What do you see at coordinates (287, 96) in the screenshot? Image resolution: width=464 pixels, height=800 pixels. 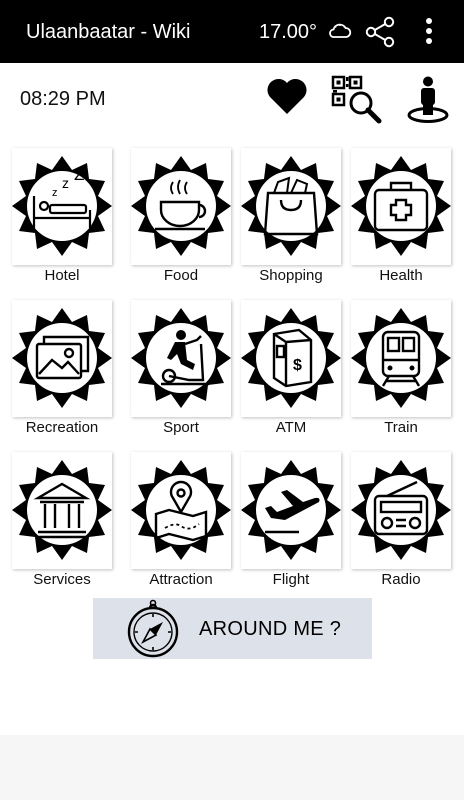 I see `heart-icon` at bounding box center [287, 96].